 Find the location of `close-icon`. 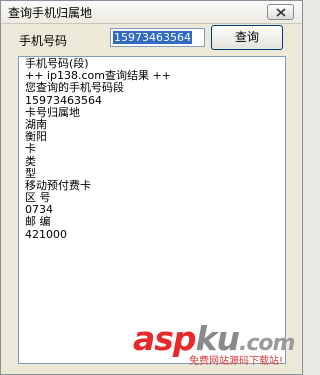

close-icon is located at coordinates (281, 12).